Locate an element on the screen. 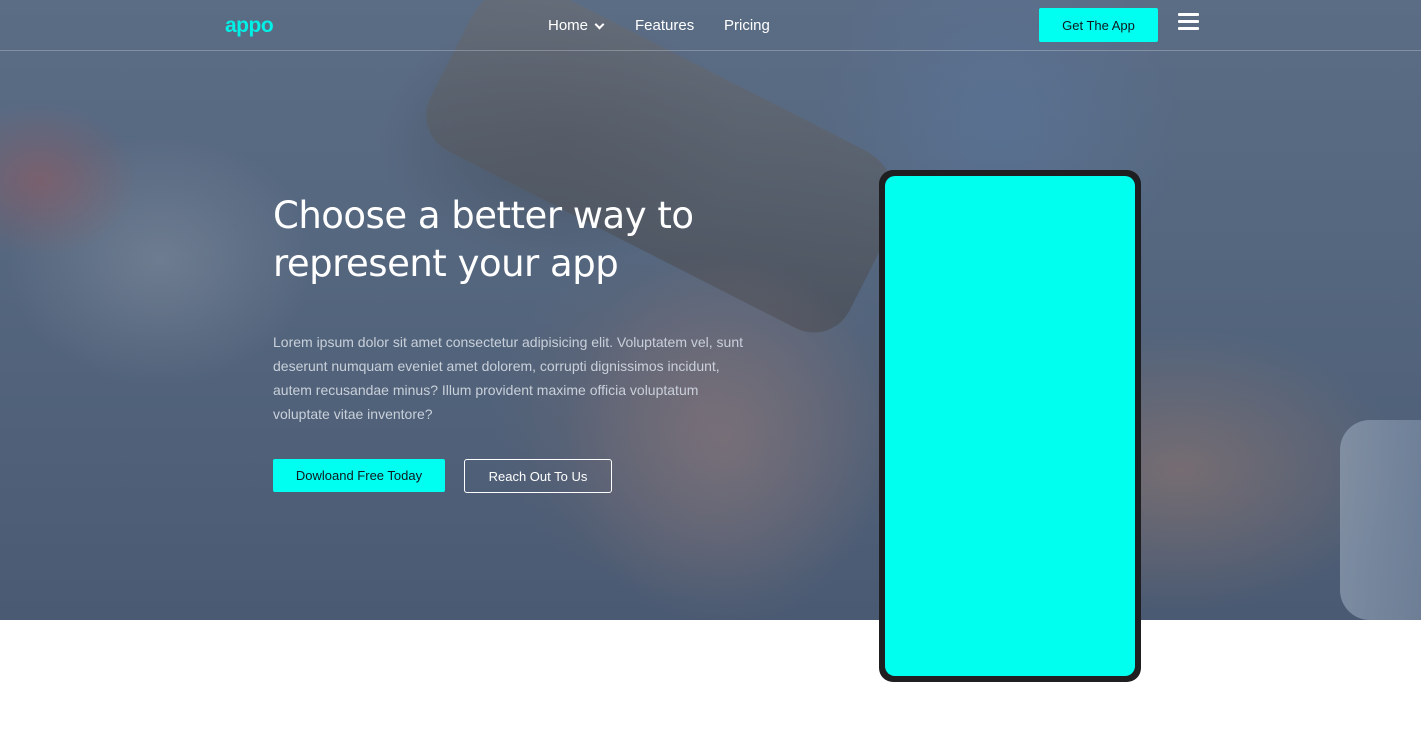 Image resolution: width=1421 pixels, height=755 pixels. hero-headline-line1: Choose a better way to is located at coordinates (483, 215).